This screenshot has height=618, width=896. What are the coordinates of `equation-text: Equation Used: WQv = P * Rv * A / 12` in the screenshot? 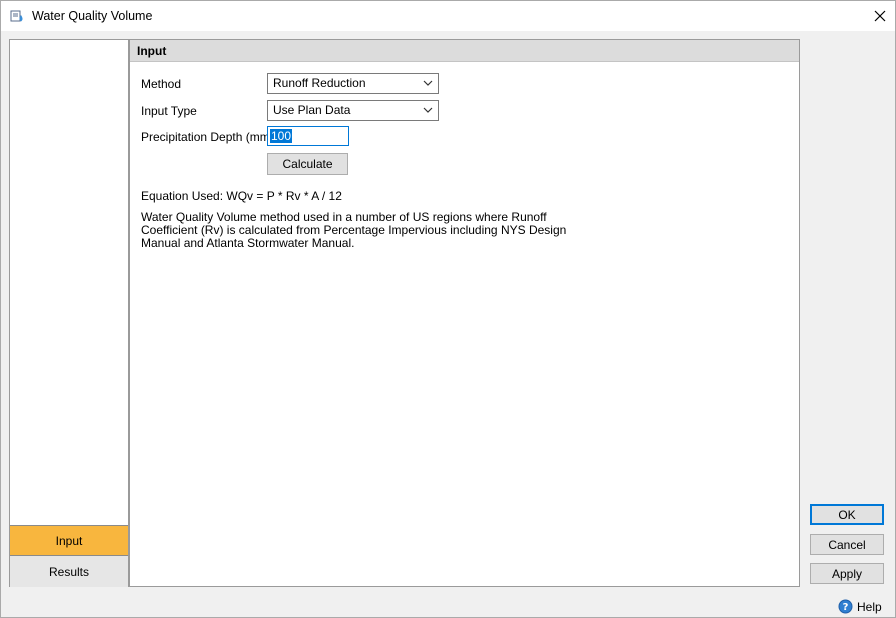 It's located at (241, 196).